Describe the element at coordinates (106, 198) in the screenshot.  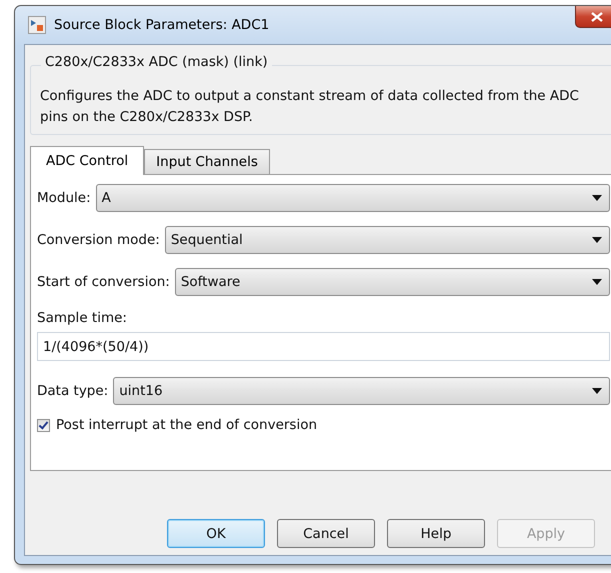
I see `dropdown-value: A` at that location.